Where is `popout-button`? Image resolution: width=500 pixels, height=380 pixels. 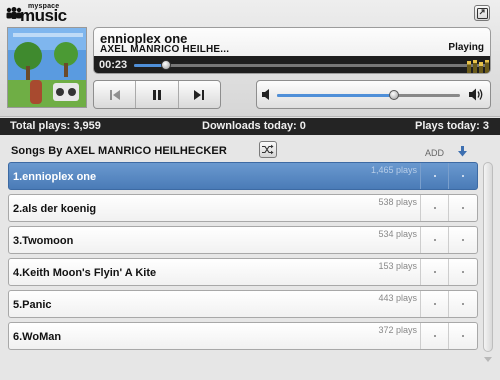
popout-button is located at coordinates (482, 13).